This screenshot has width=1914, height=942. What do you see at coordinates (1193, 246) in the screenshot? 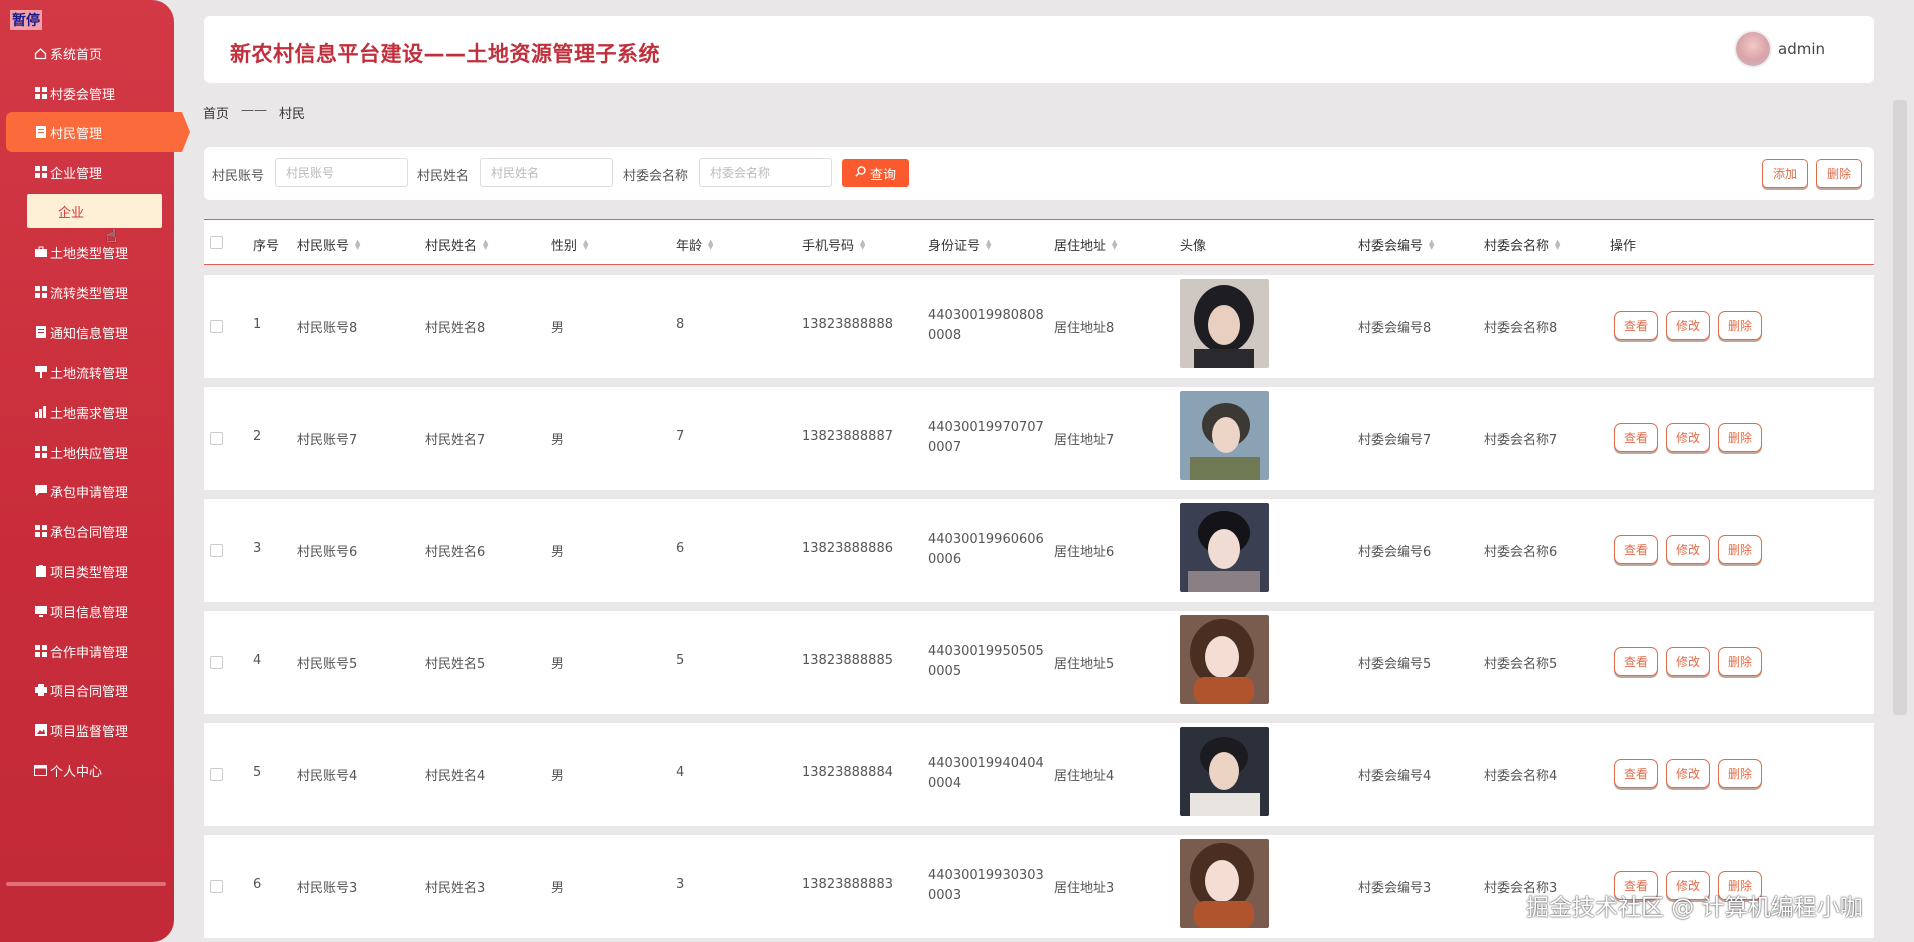
I see `col-avatar: 头像` at bounding box center [1193, 246].